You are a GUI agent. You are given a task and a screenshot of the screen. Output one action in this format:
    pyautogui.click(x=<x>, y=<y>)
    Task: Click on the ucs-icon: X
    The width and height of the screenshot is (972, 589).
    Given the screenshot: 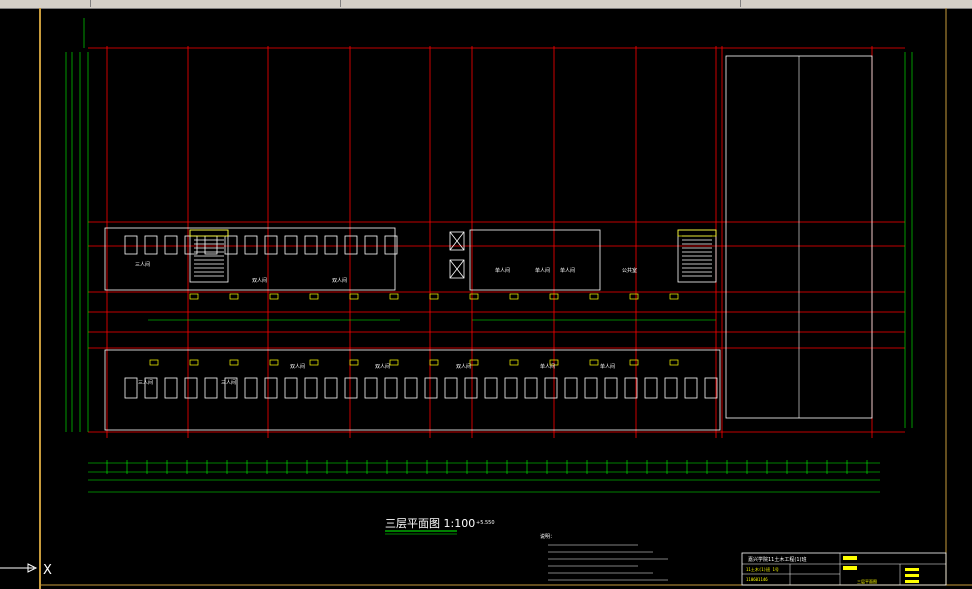 What is the action you would take?
    pyautogui.click(x=26, y=570)
    